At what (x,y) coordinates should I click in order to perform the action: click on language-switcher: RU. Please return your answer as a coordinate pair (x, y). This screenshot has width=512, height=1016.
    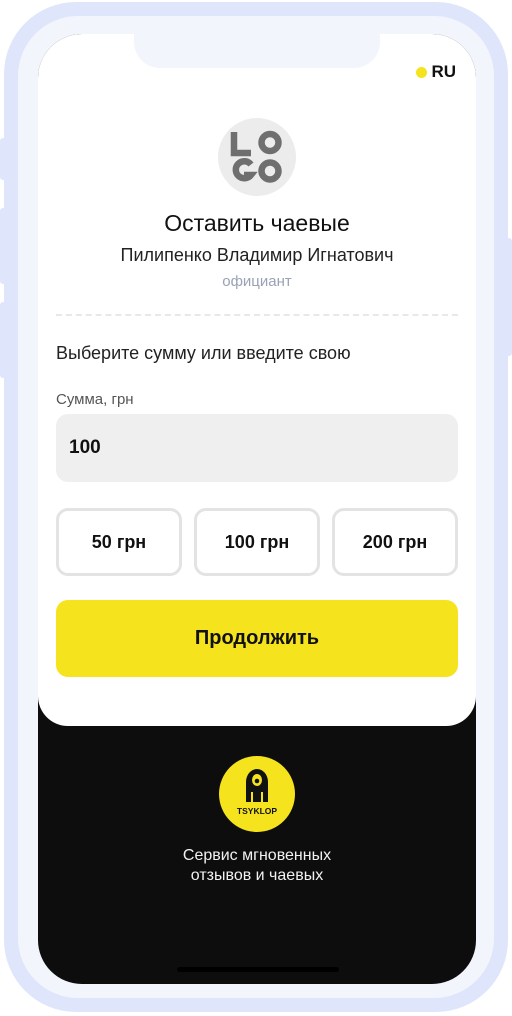
    Looking at the image, I should click on (436, 72).